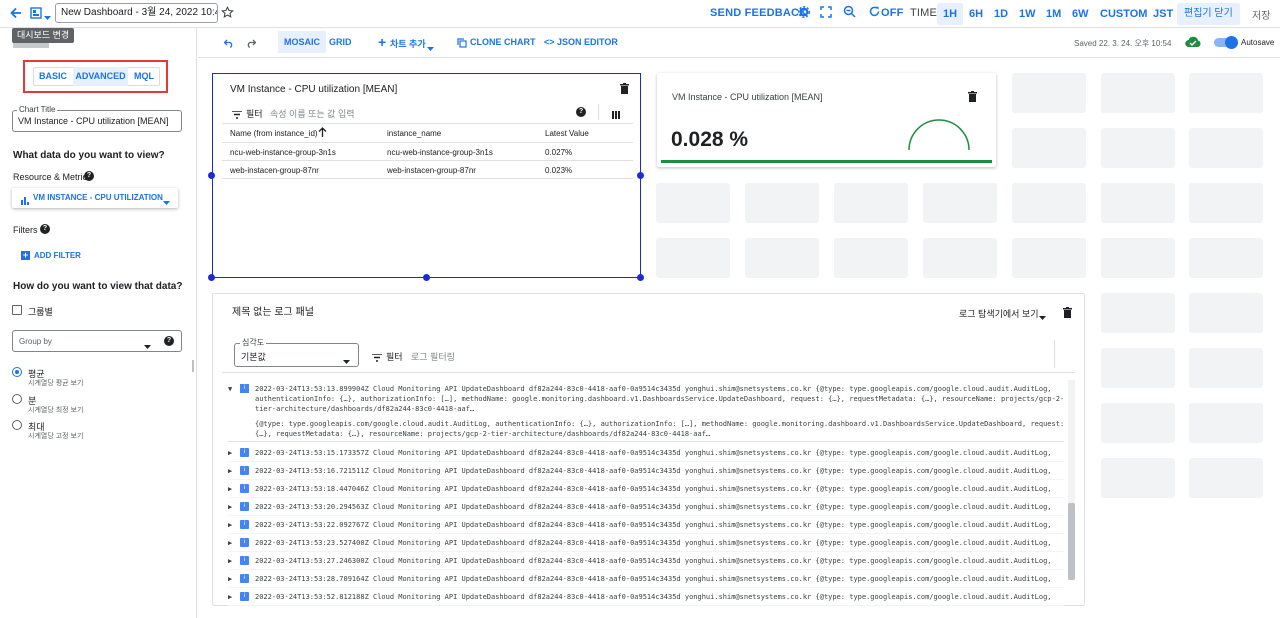  What do you see at coordinates (1261, 14) in the screenshot?
I see `save-button: 저장` at bounding box center [1261, 14].